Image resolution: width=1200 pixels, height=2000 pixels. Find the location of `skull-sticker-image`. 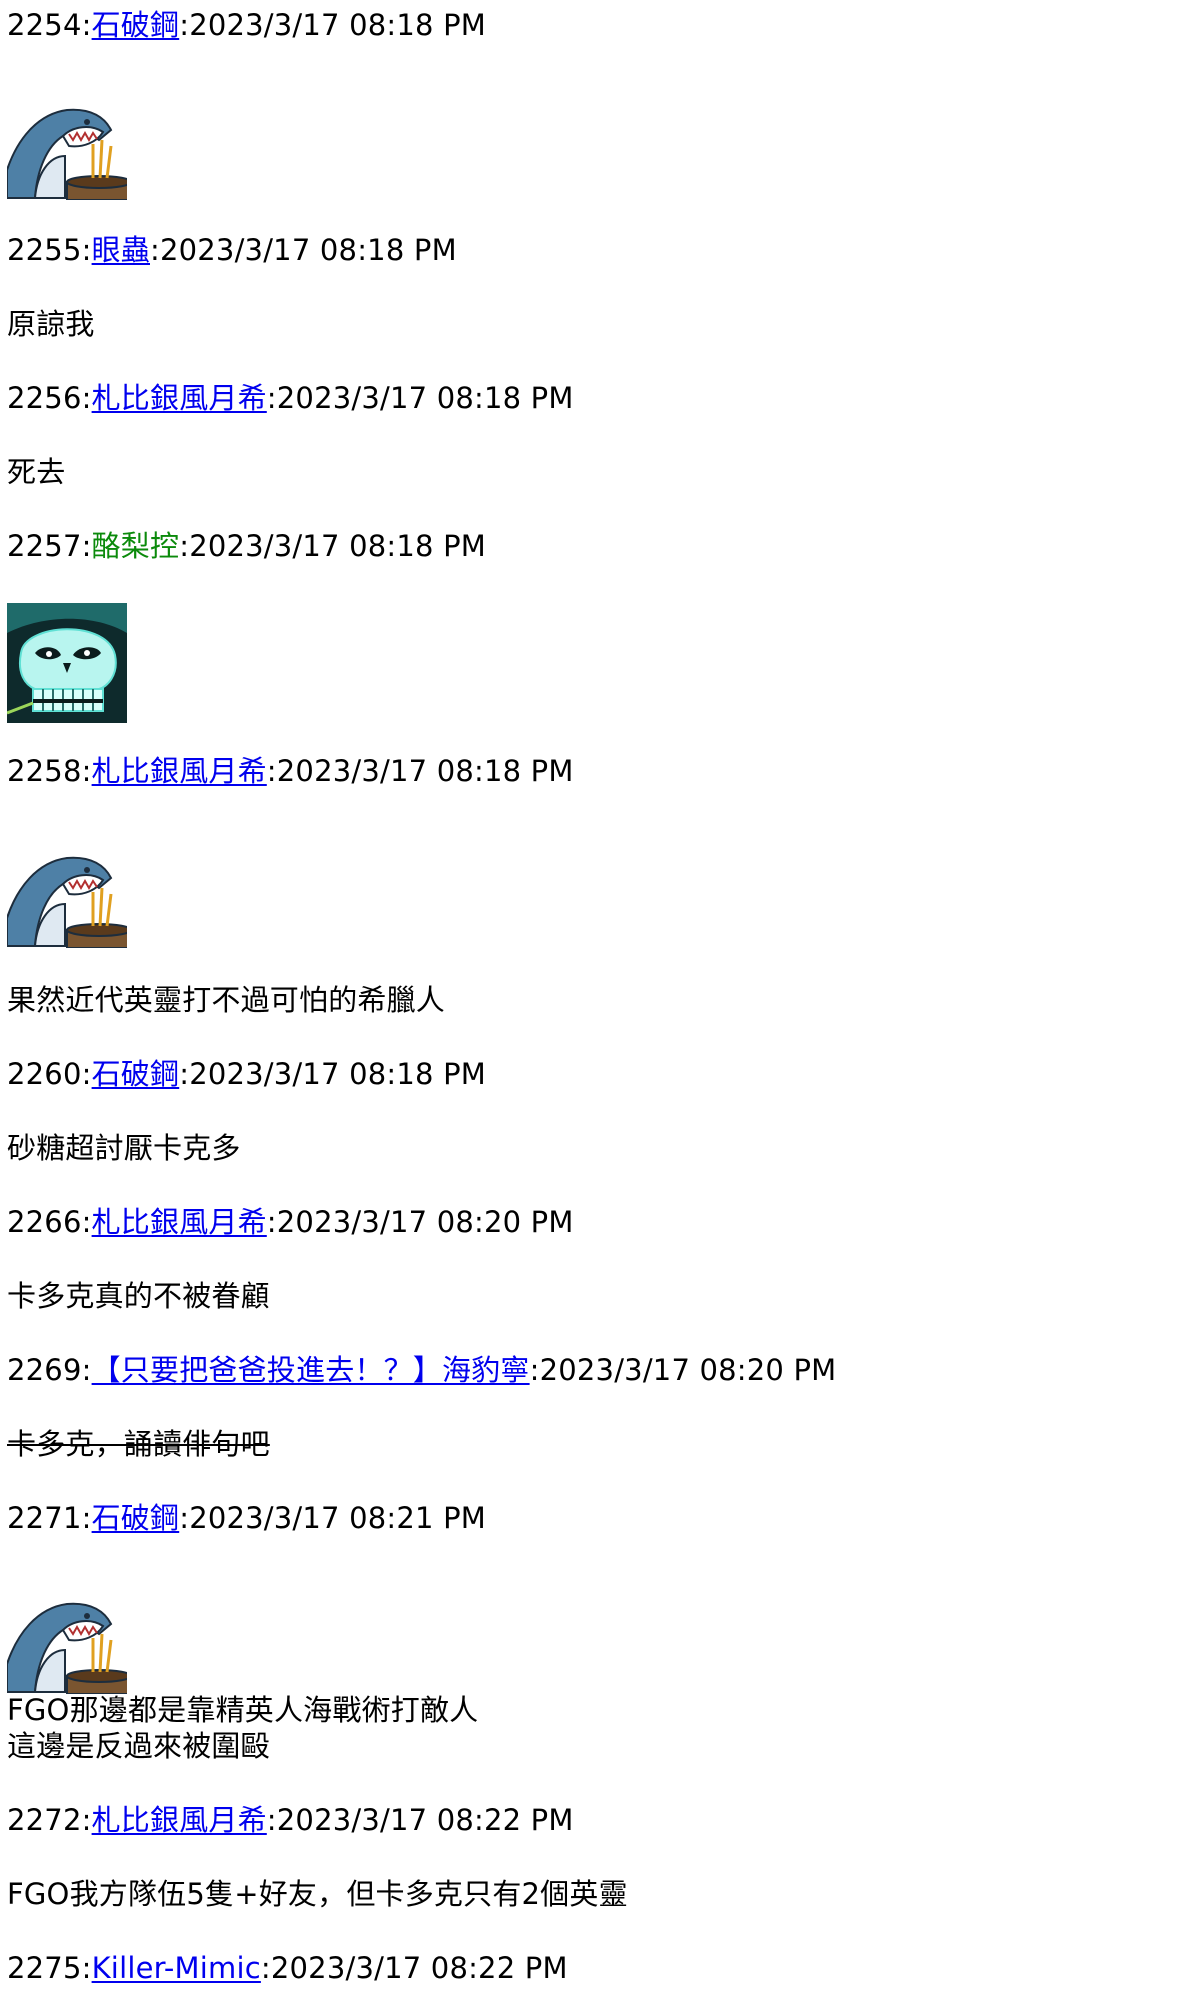

skull-sticker-image is located at coordinates (67, 663).